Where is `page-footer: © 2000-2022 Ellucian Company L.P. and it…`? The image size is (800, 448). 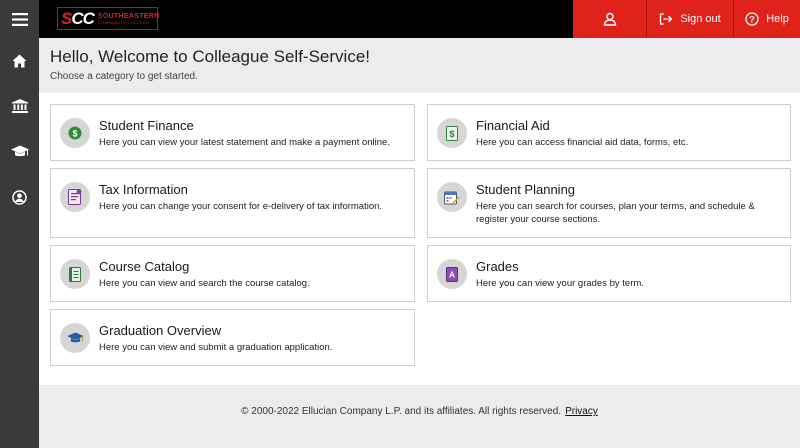
page-footer: © 2000-2022 Ellucian Company L.P. and it… is located at coordinates (419, 416).